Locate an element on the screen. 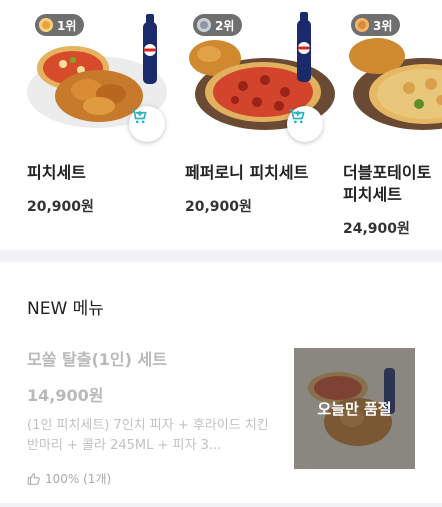 The height and width of the screenshot is (507, 442). ranking-card-3: 3위 더블포테이토 피치세트 24,900원 is located at coordinates (392, 123).